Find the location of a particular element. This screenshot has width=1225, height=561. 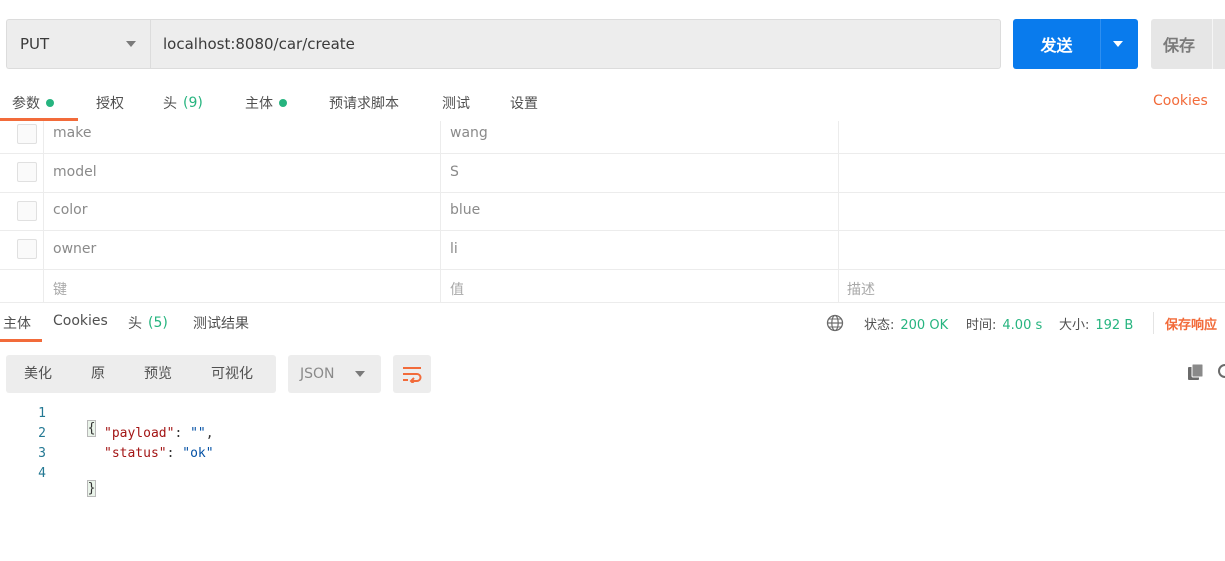

view-raw-button: 原 is located at coordinates (98, 374).